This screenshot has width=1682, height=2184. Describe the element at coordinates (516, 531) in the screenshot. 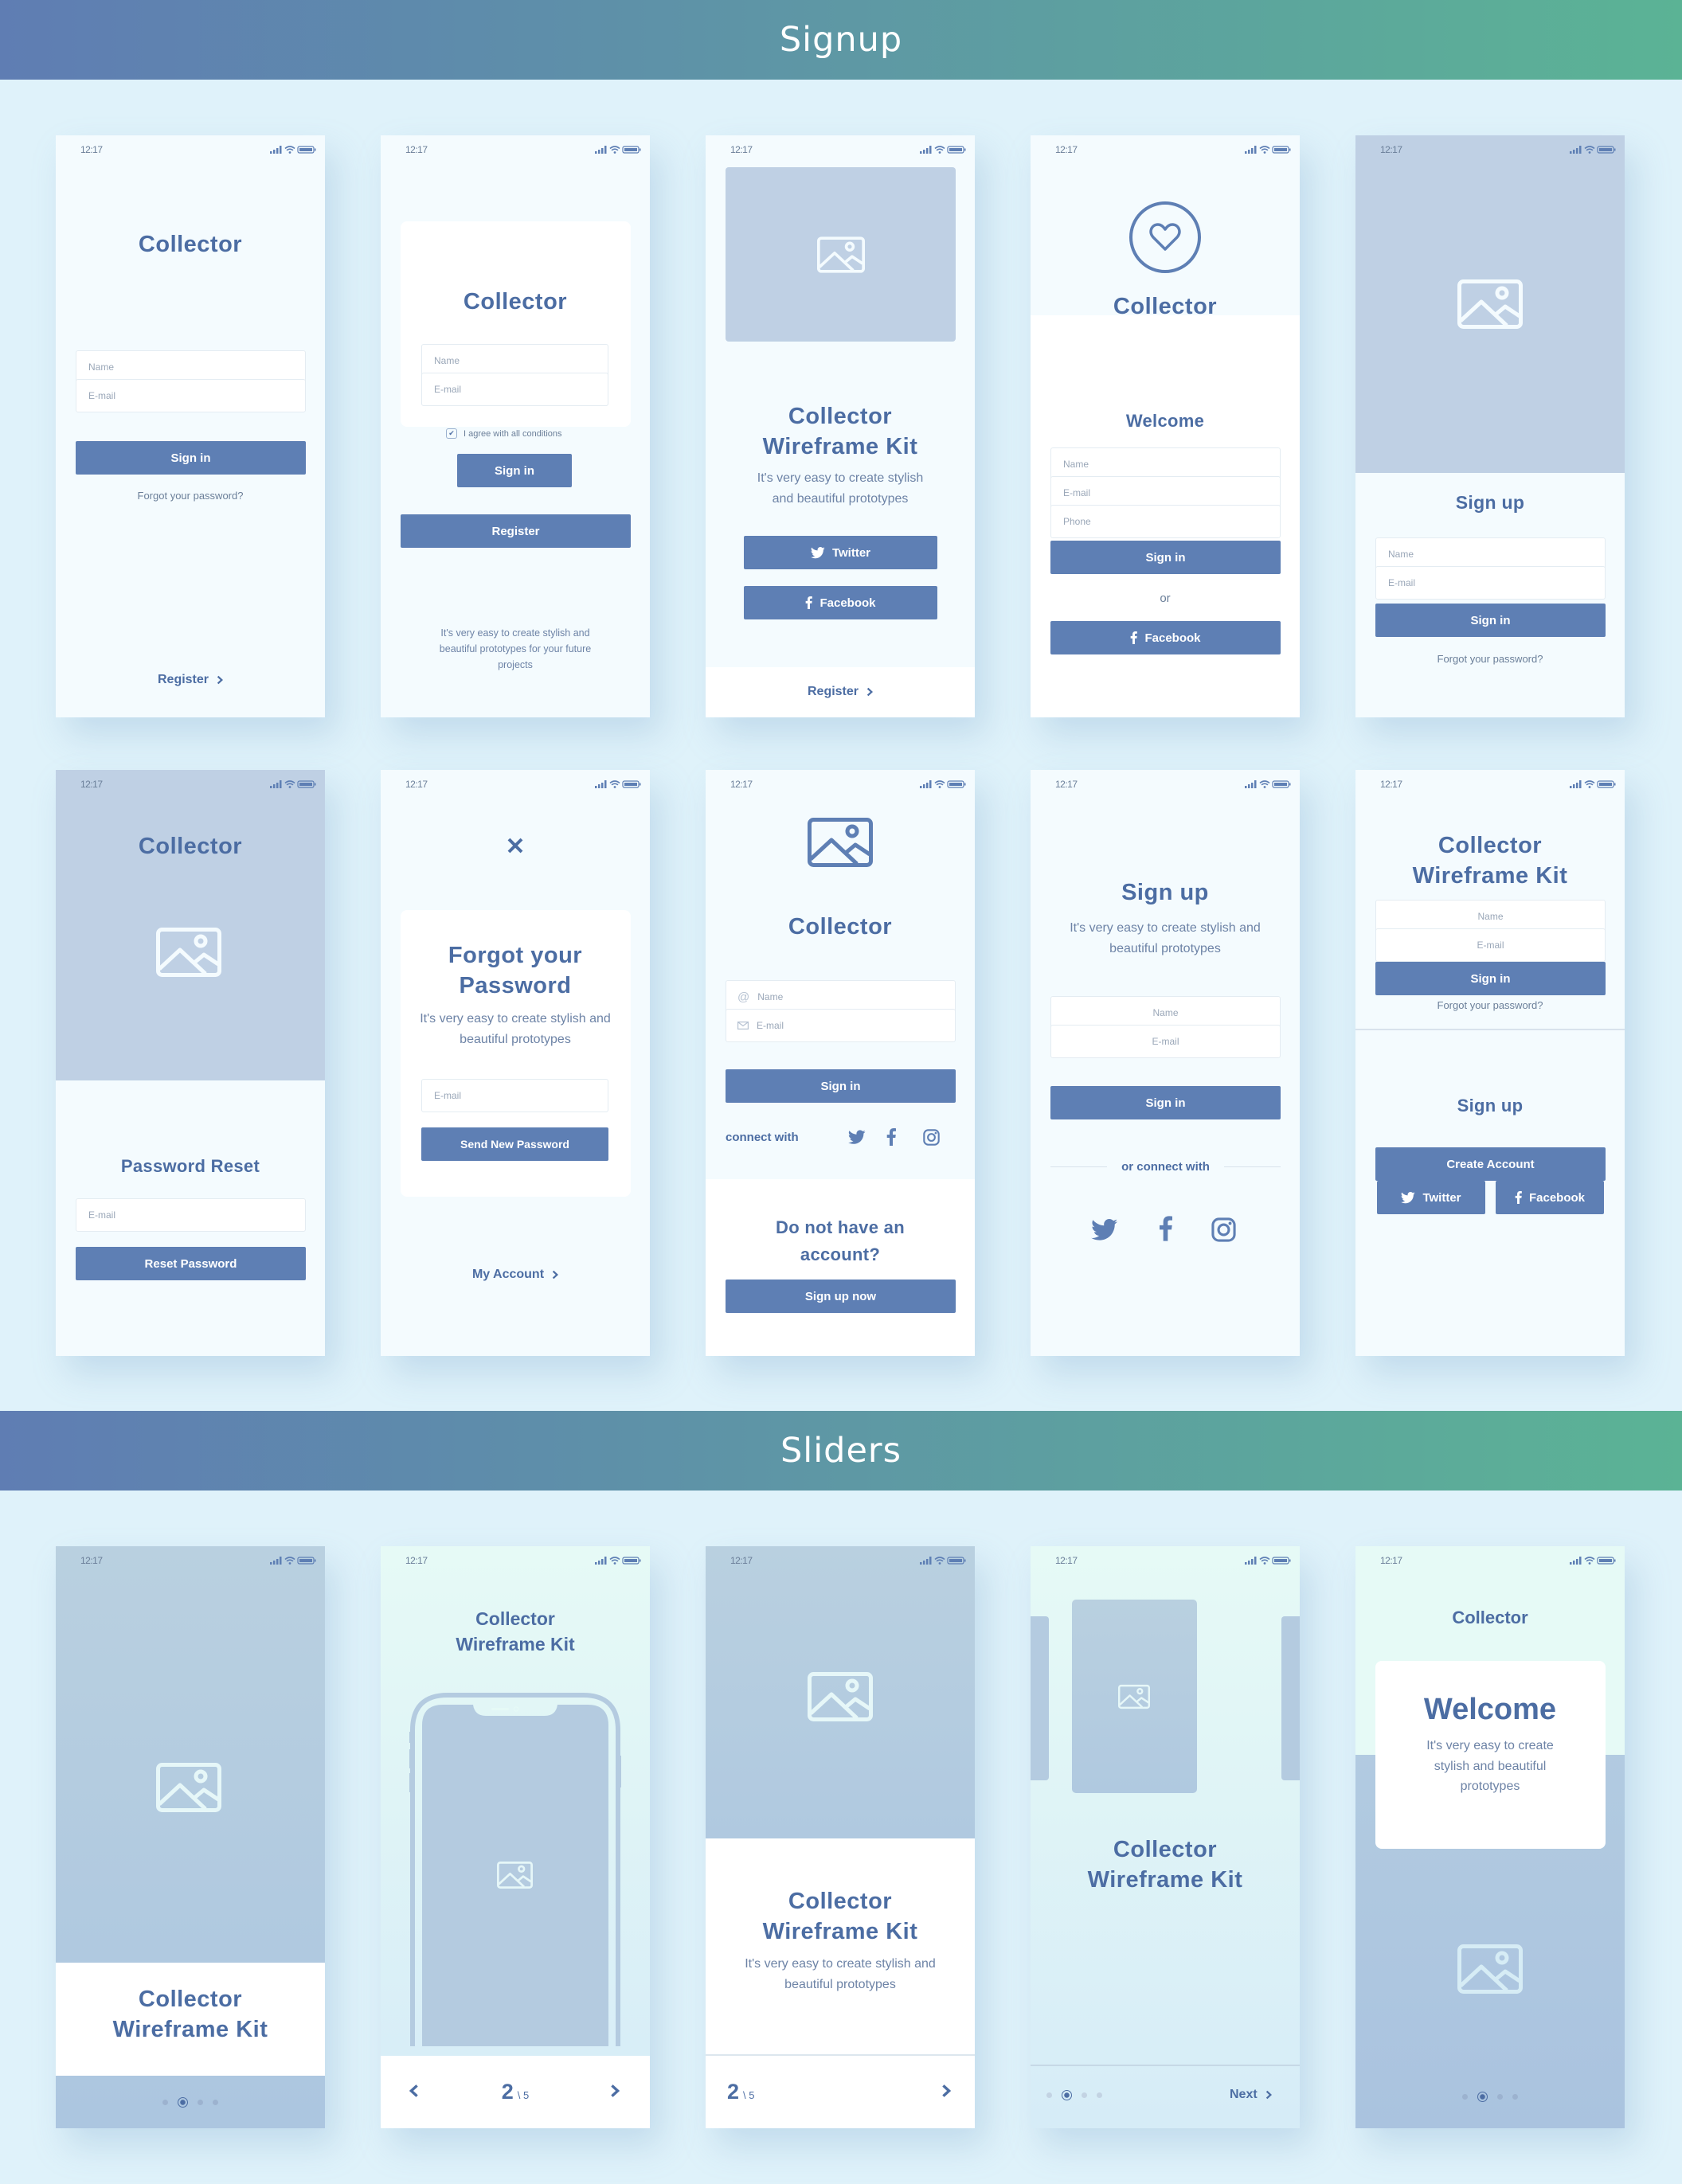

I see `register-button: Register` at that location.